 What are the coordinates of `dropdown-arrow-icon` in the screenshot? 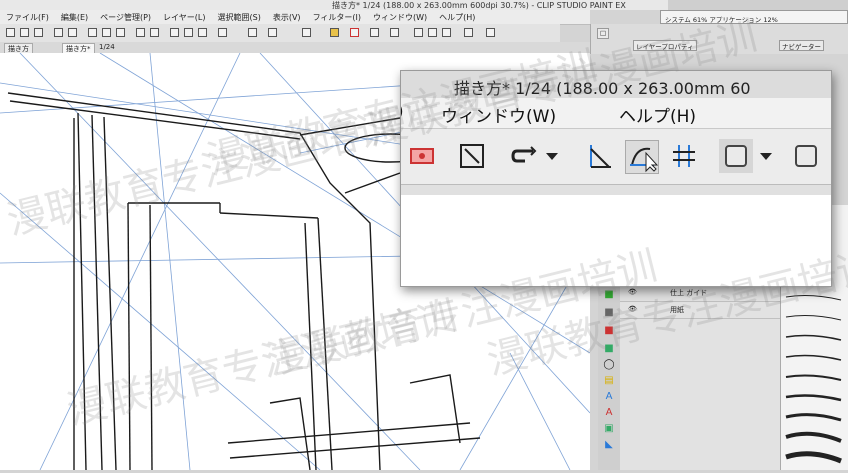 It's located at (552, 156).